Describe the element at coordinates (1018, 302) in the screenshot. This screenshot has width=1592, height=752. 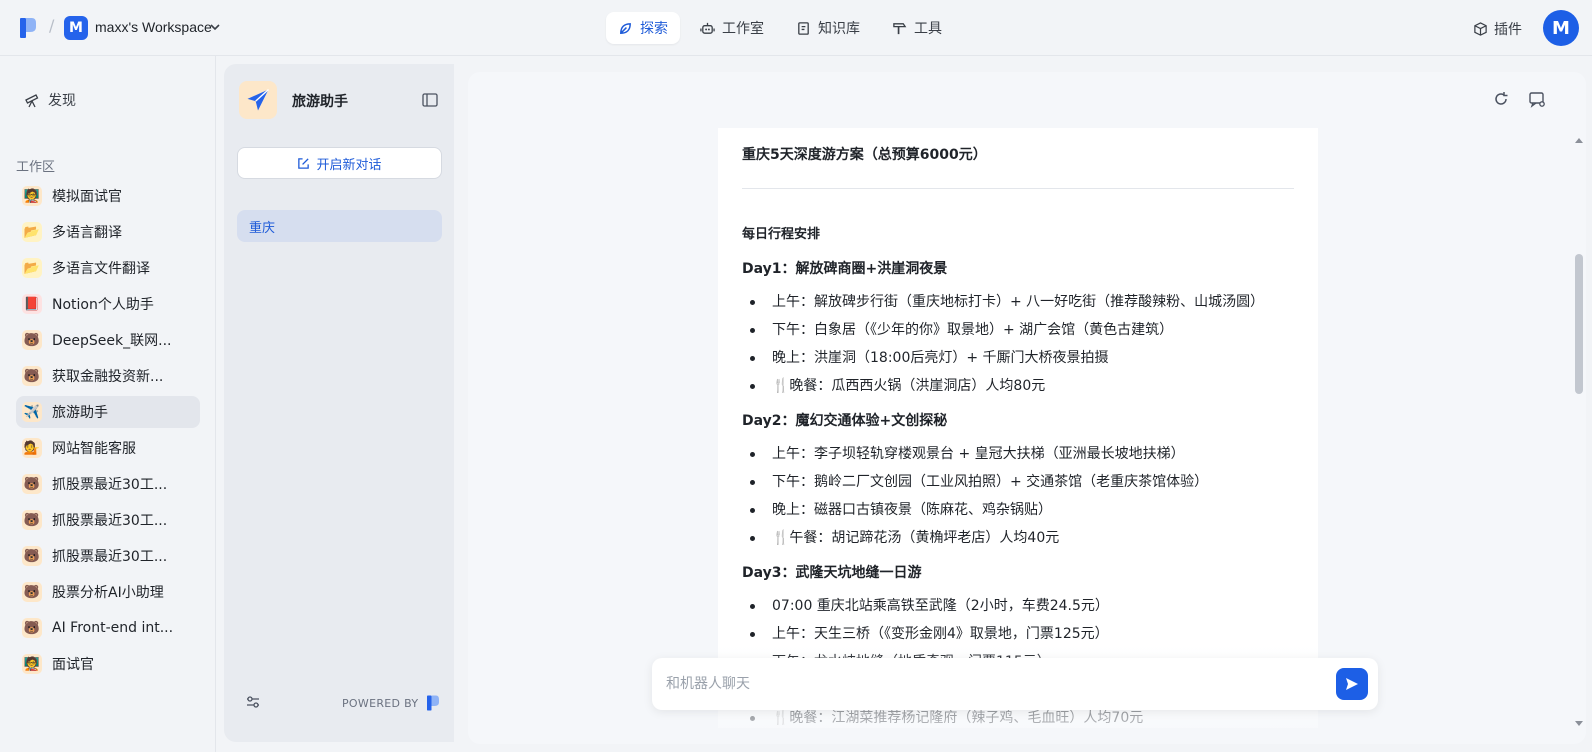
I see `itinerary-item: 上午：解放碑步行街（重庆地标打卡）+ 八一好吃街（推荐酸辣粉、山城汤圆）` at that location.